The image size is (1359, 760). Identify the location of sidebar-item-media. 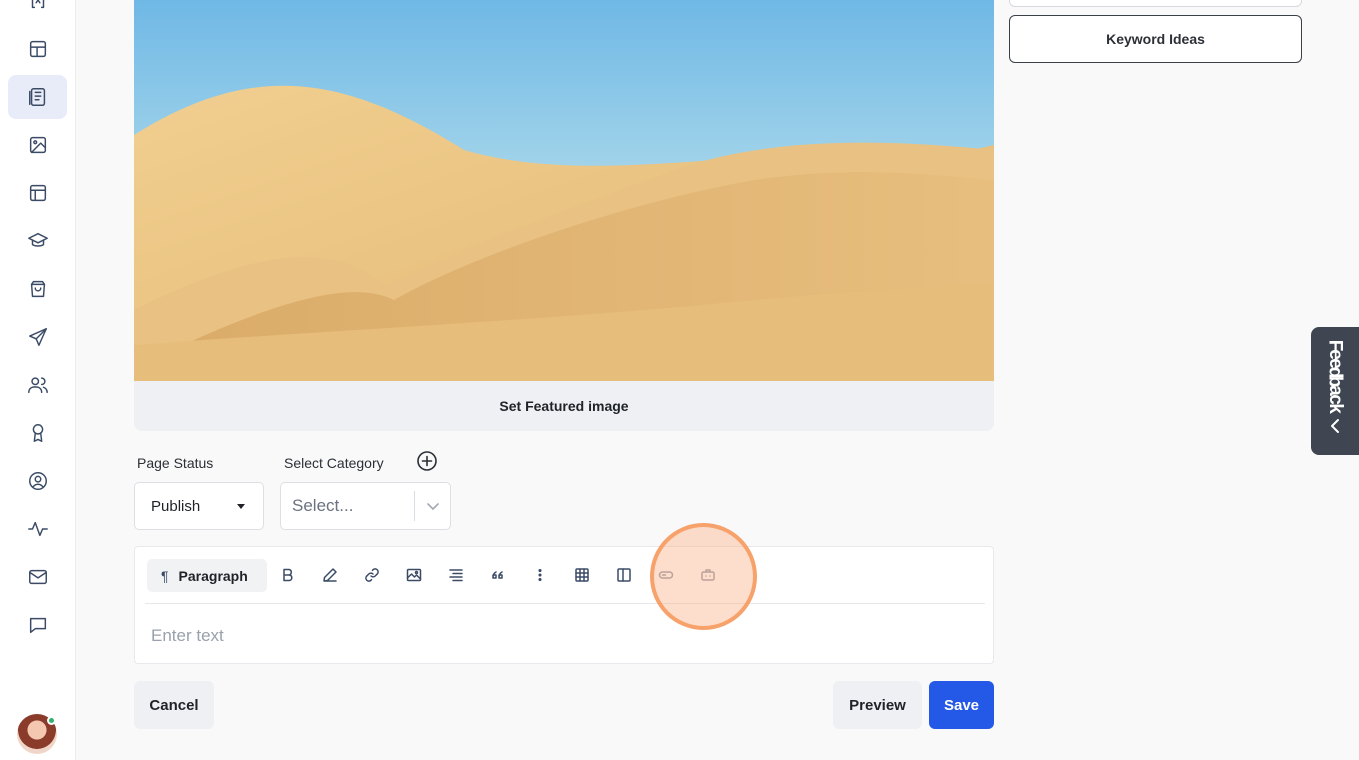
(37, 145).